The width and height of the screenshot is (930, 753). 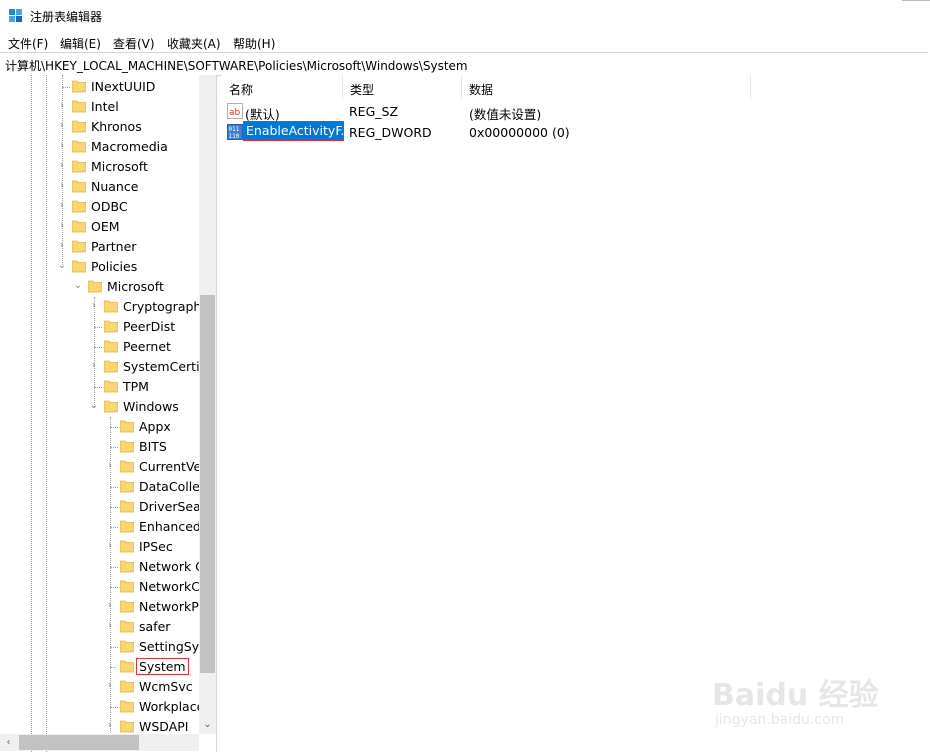 I want to click on tree-node-label: Network C, so click(x=171, y=566).